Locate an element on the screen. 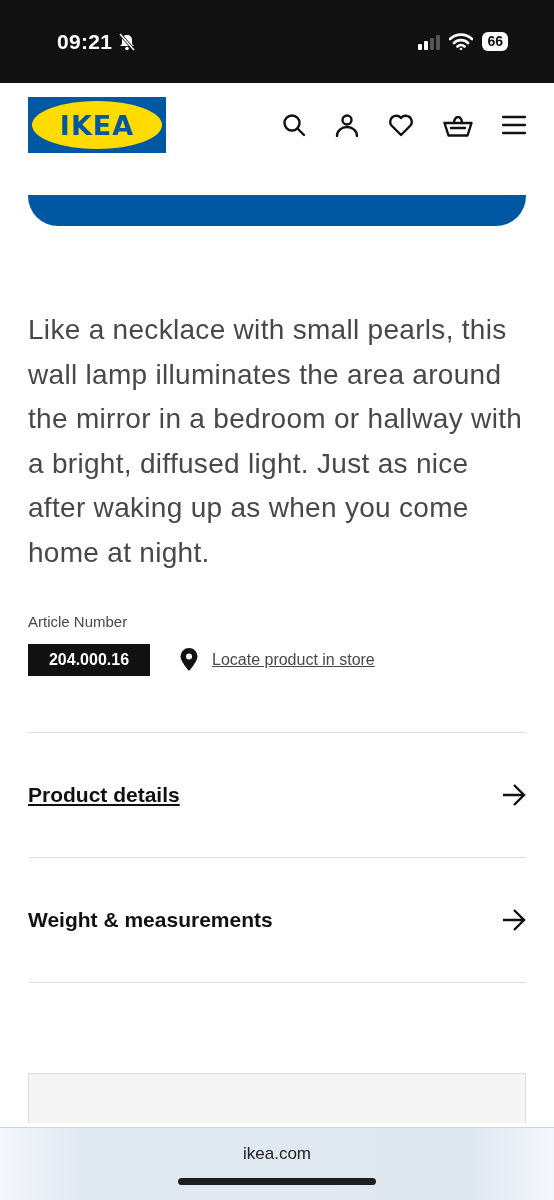  browser-url: ikea.com is located at coordinates (277, 1154).